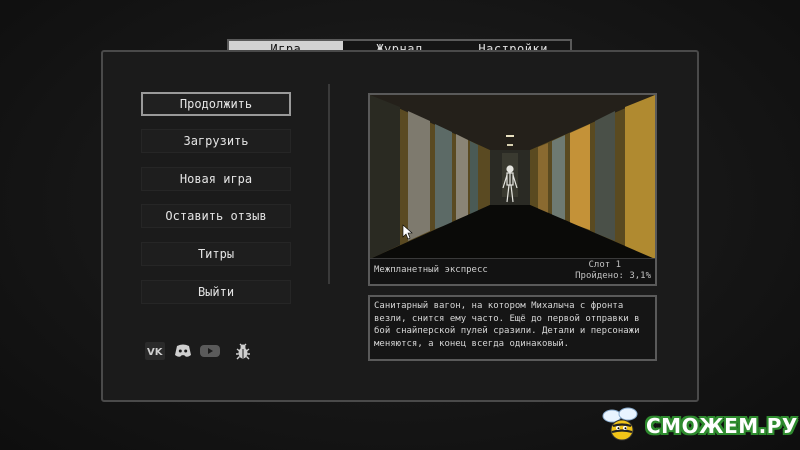  I want to click on new-game-button: Новая игра, so click(216, 179).